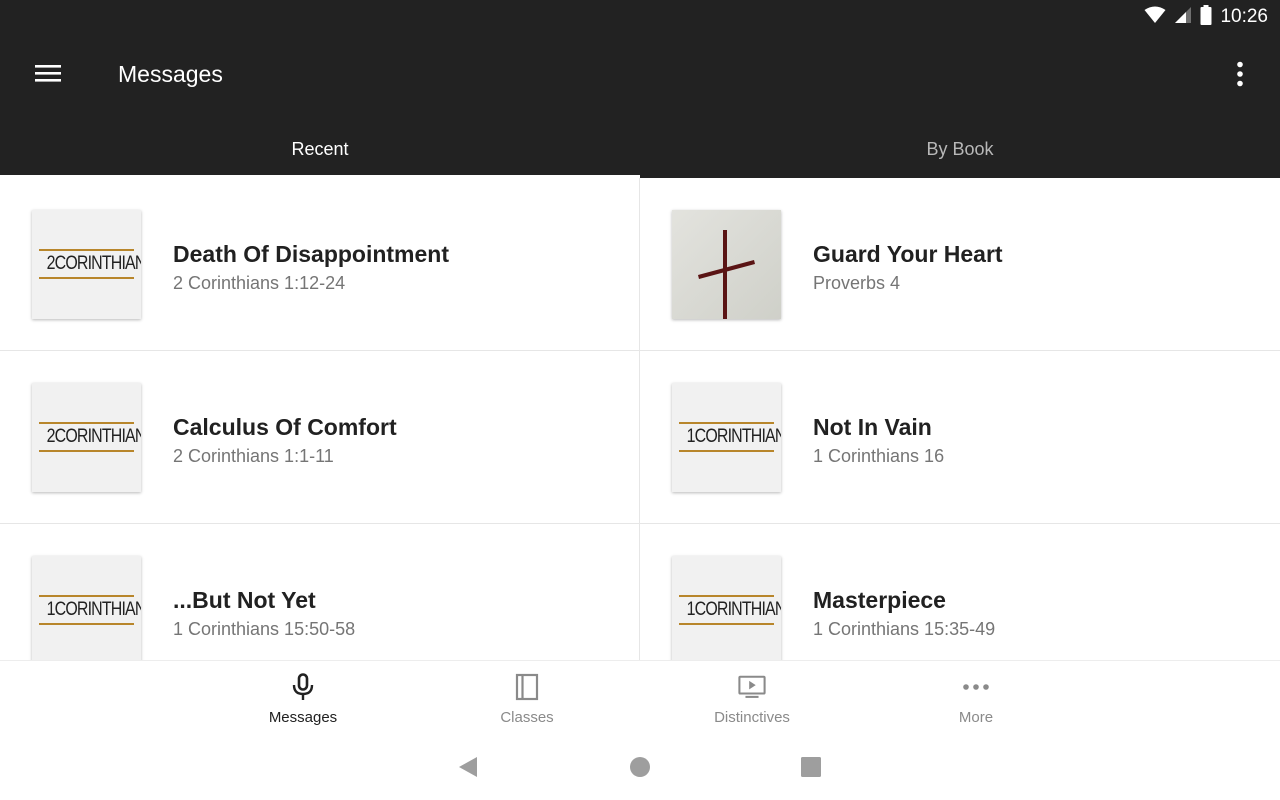  What do you see at coordinates (527, 687) in the screenshot?
I see `book-icon` at bounding box center [527, 687].